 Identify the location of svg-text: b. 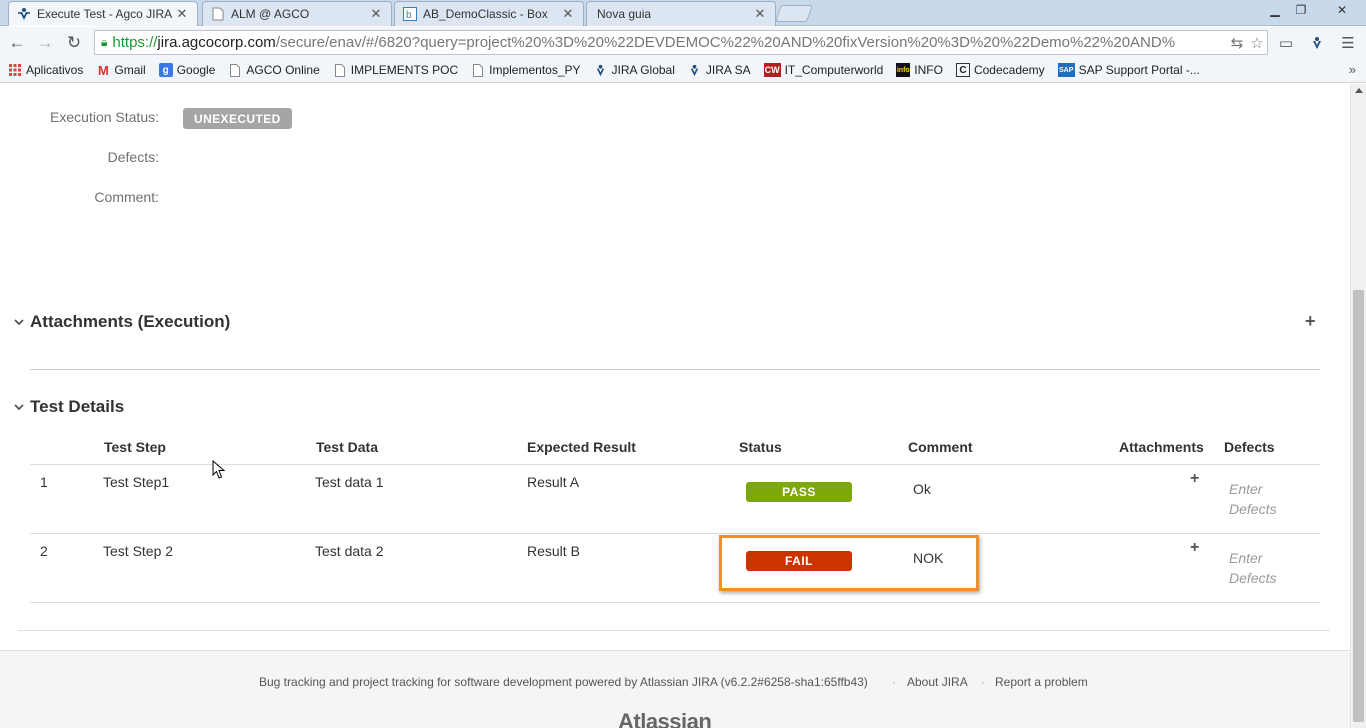
(409, 15).